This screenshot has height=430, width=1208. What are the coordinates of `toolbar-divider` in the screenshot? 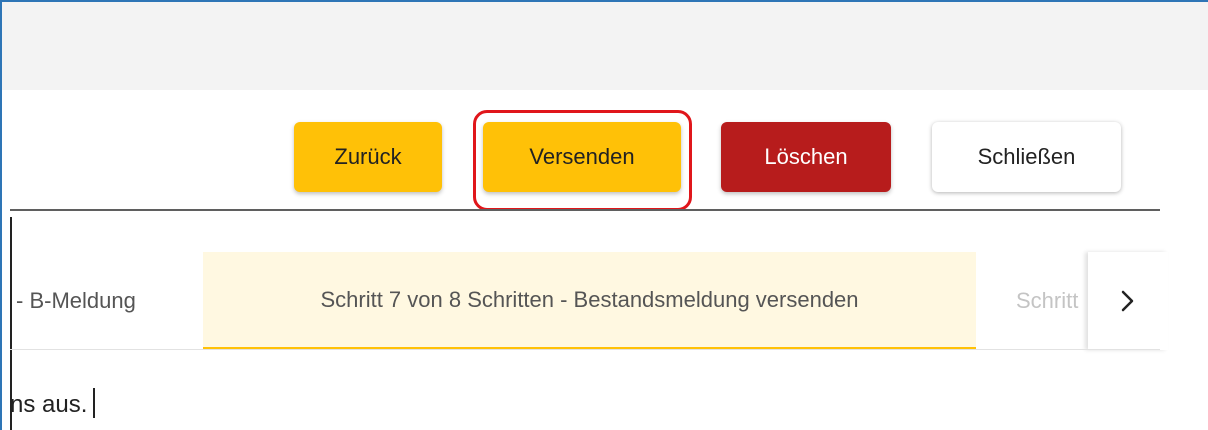 It's located at (585, 210).